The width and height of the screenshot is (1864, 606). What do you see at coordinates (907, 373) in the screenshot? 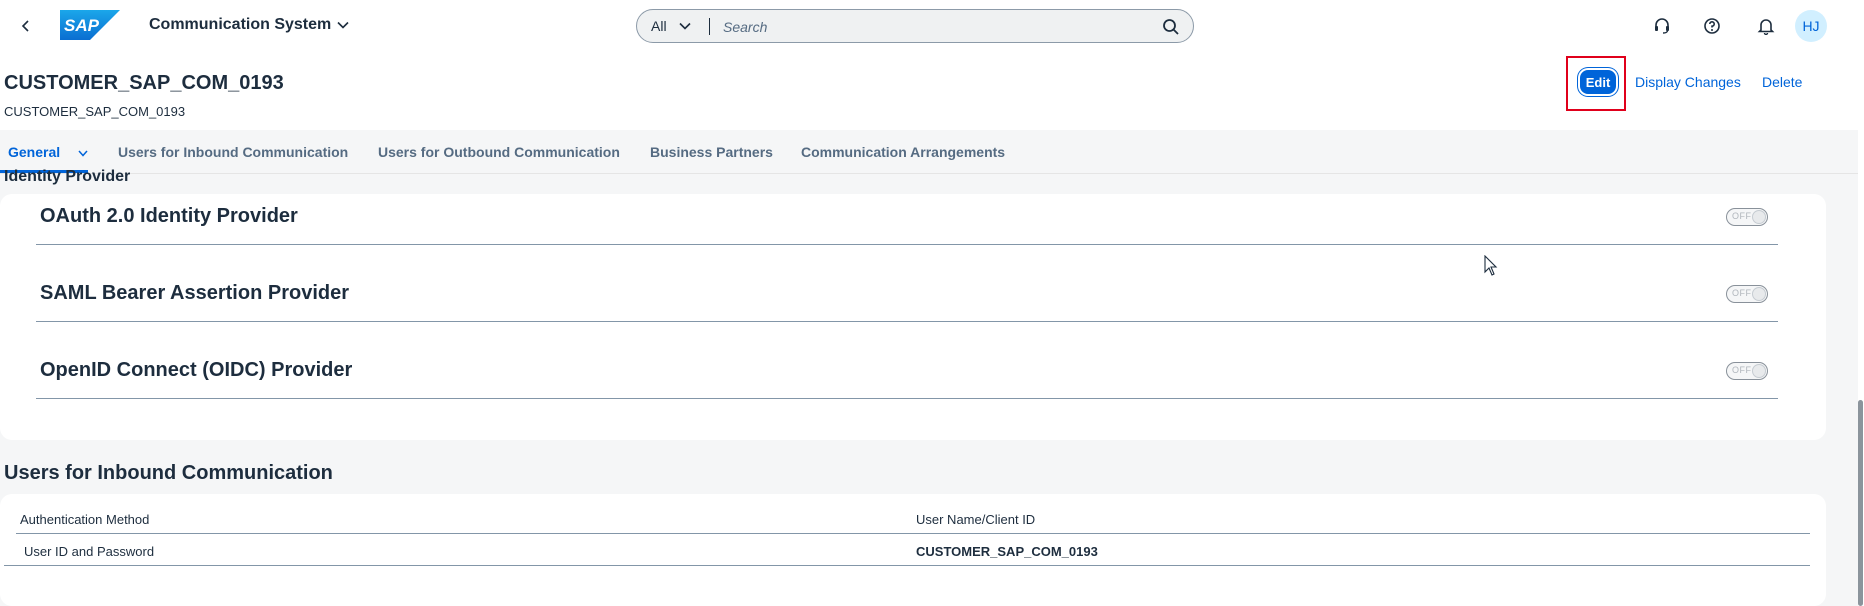
I see `provider-row-oidc: OpenID Connect (OIDC) Provider OFF` at bounding box center [907, 373].